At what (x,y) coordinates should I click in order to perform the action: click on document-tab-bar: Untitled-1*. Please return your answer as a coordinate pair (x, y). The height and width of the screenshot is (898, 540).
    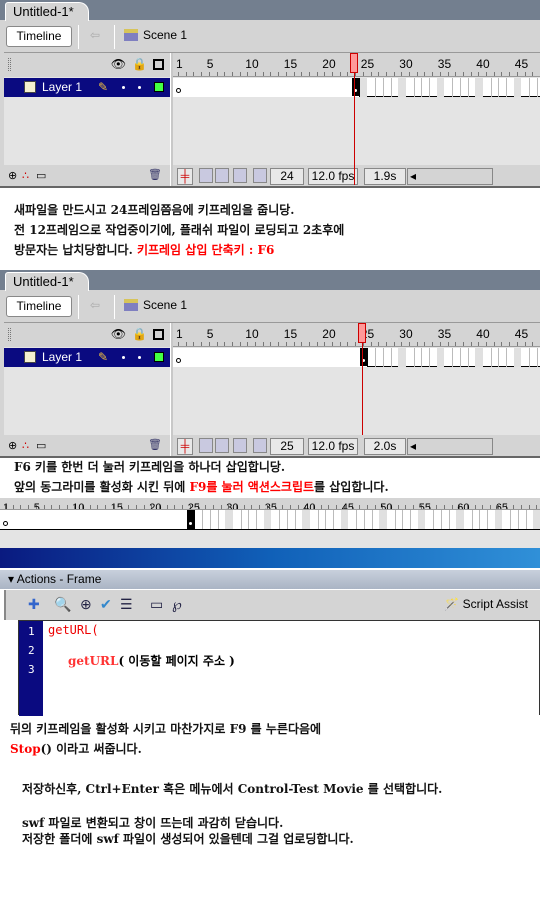
    Looking at the image, I should click on (270, 280).